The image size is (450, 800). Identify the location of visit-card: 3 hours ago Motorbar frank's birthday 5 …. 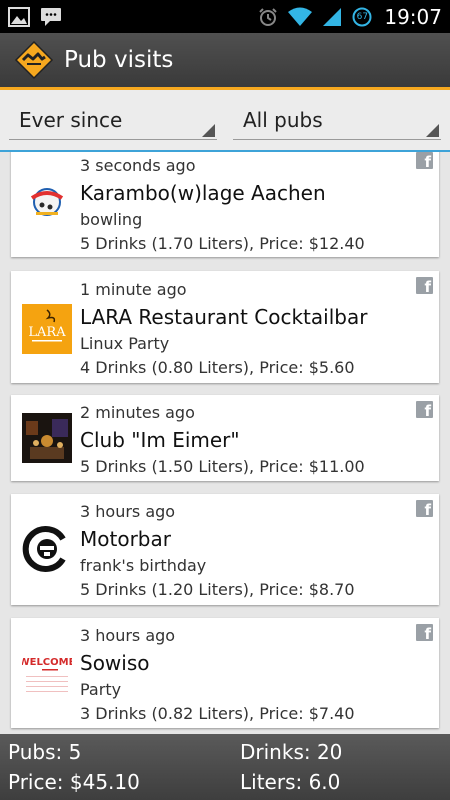
(225, 549).